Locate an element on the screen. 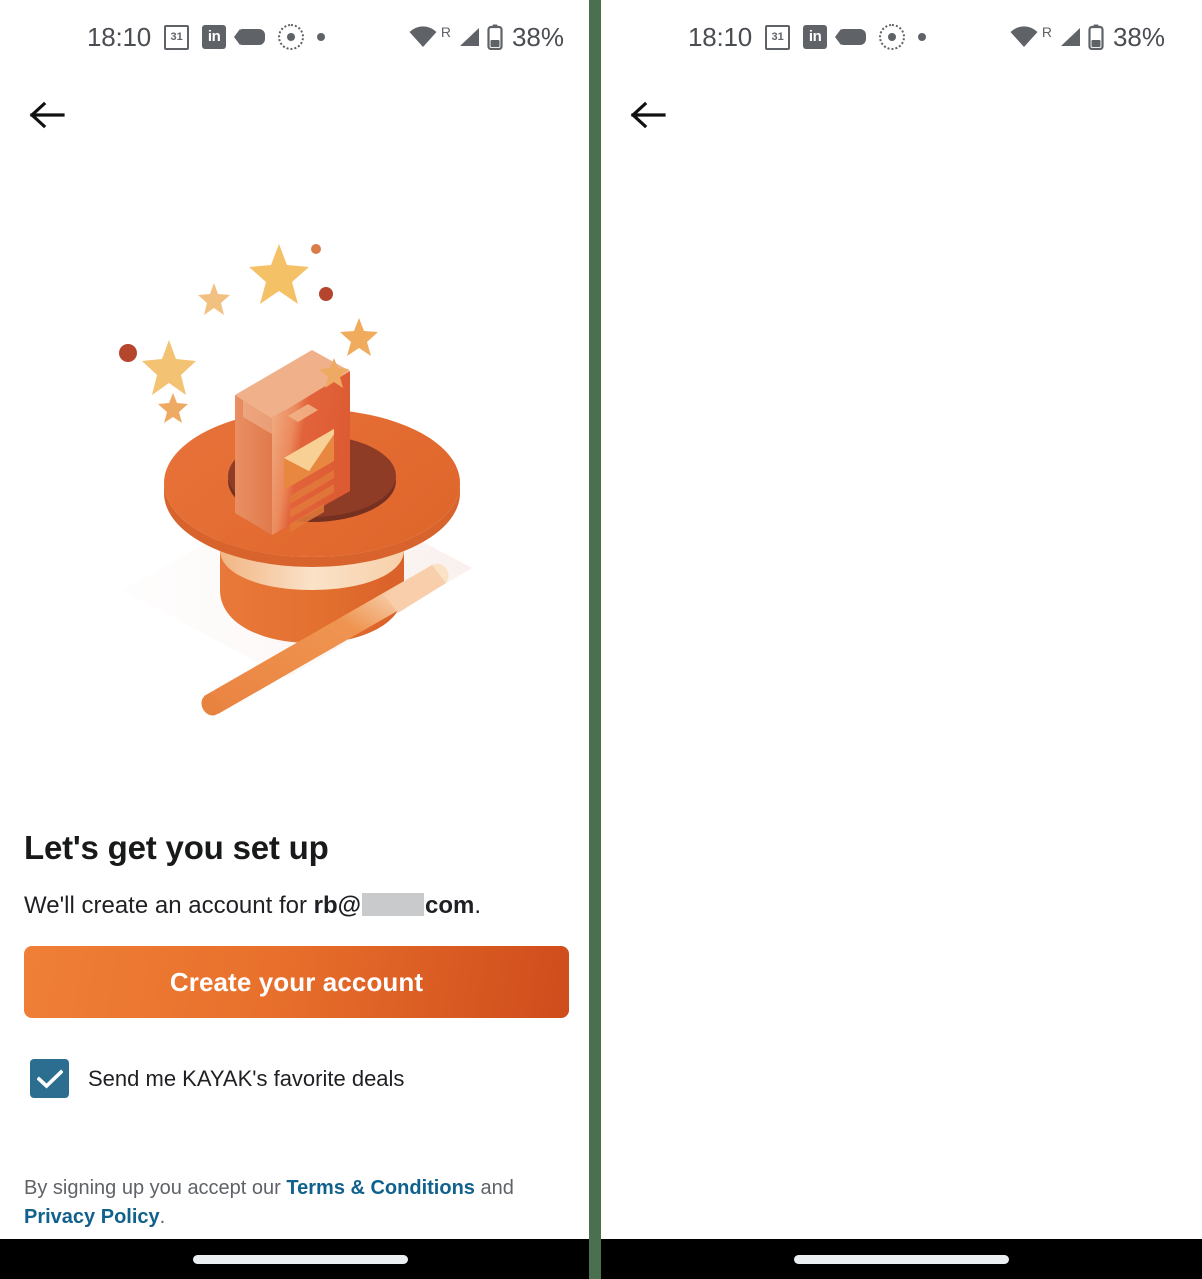 This screenshot has width=1202, height=1279. screenshot-separator is located at coordinates (595, 639).